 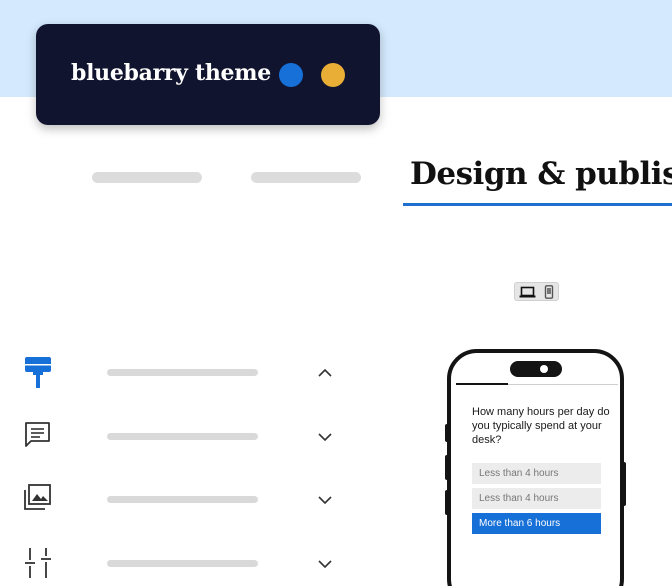 What do you see at coordinates (541, 174) in the screenshot?
I see `tab-design-publish: Design & publish` at bounding box center [541, 174].